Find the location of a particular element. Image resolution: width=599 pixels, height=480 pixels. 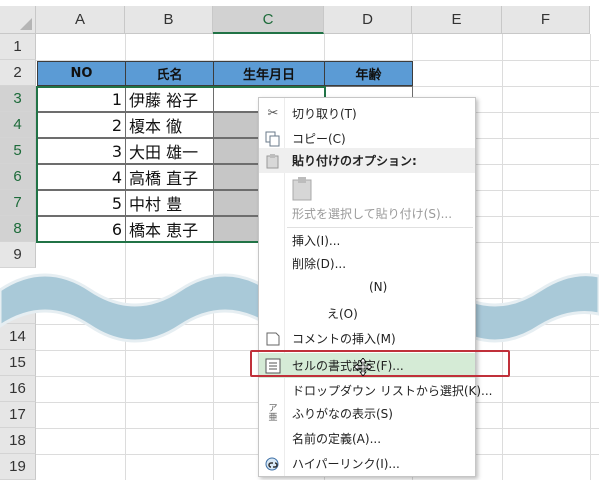

comment-icon is located at coordinates (273, 339).